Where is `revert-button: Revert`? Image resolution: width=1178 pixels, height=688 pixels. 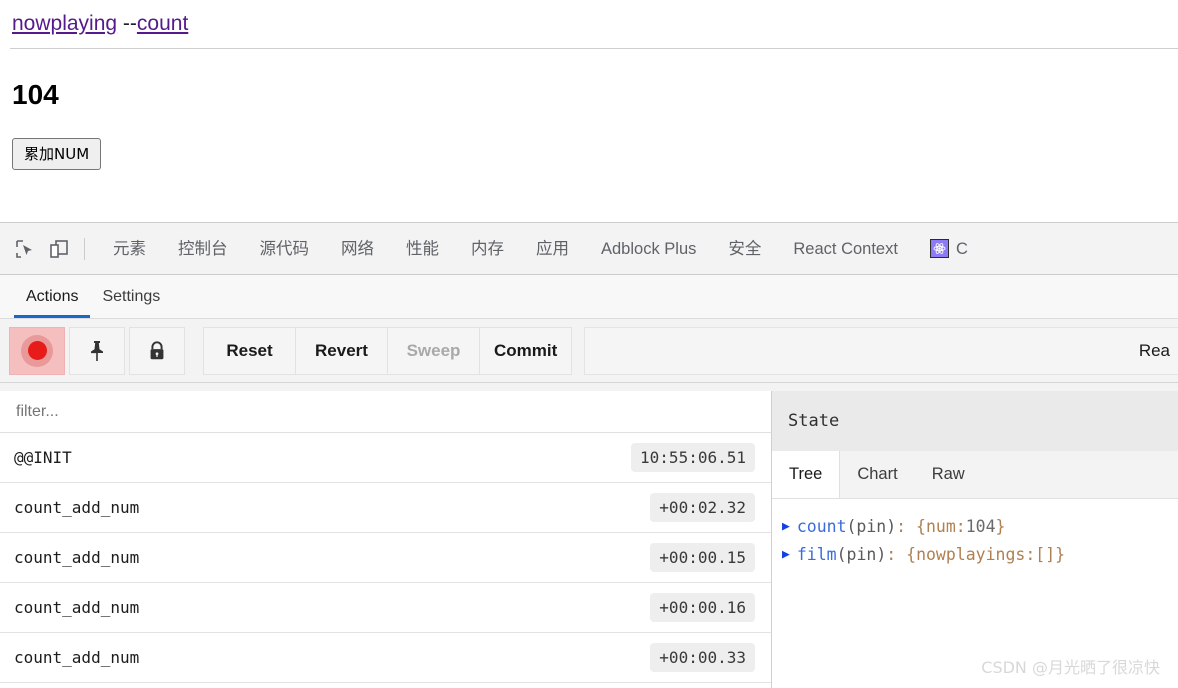
revert-button: Revert is located at coordinates (341, 350).